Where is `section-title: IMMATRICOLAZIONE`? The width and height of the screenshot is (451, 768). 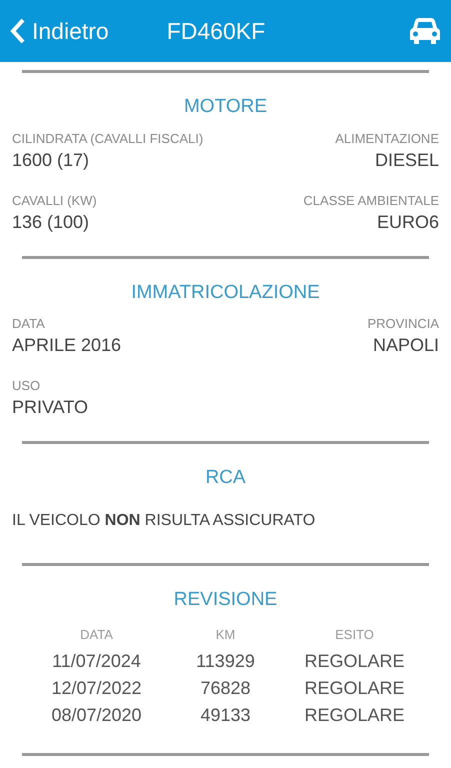
section-title: IMMATRICOLAZIONE is located at coordinates (225, 292).